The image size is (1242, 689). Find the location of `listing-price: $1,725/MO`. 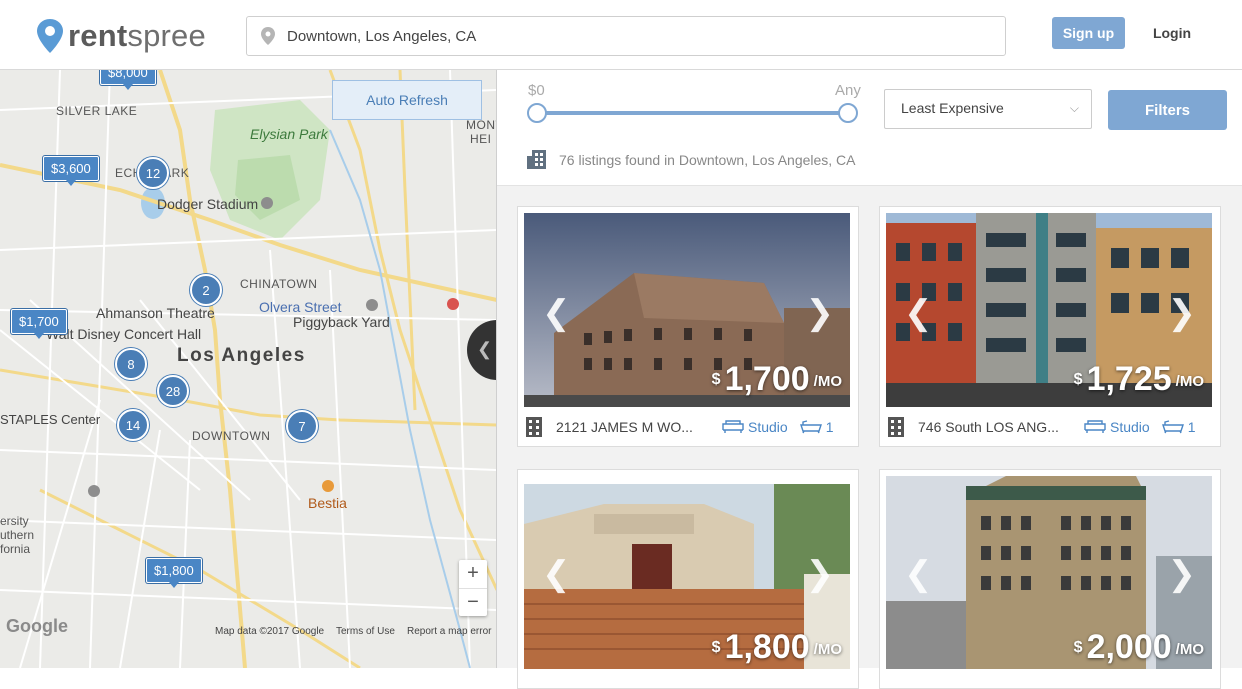

listing-price: $1,725/MO is located at coordinates (1139, 379).